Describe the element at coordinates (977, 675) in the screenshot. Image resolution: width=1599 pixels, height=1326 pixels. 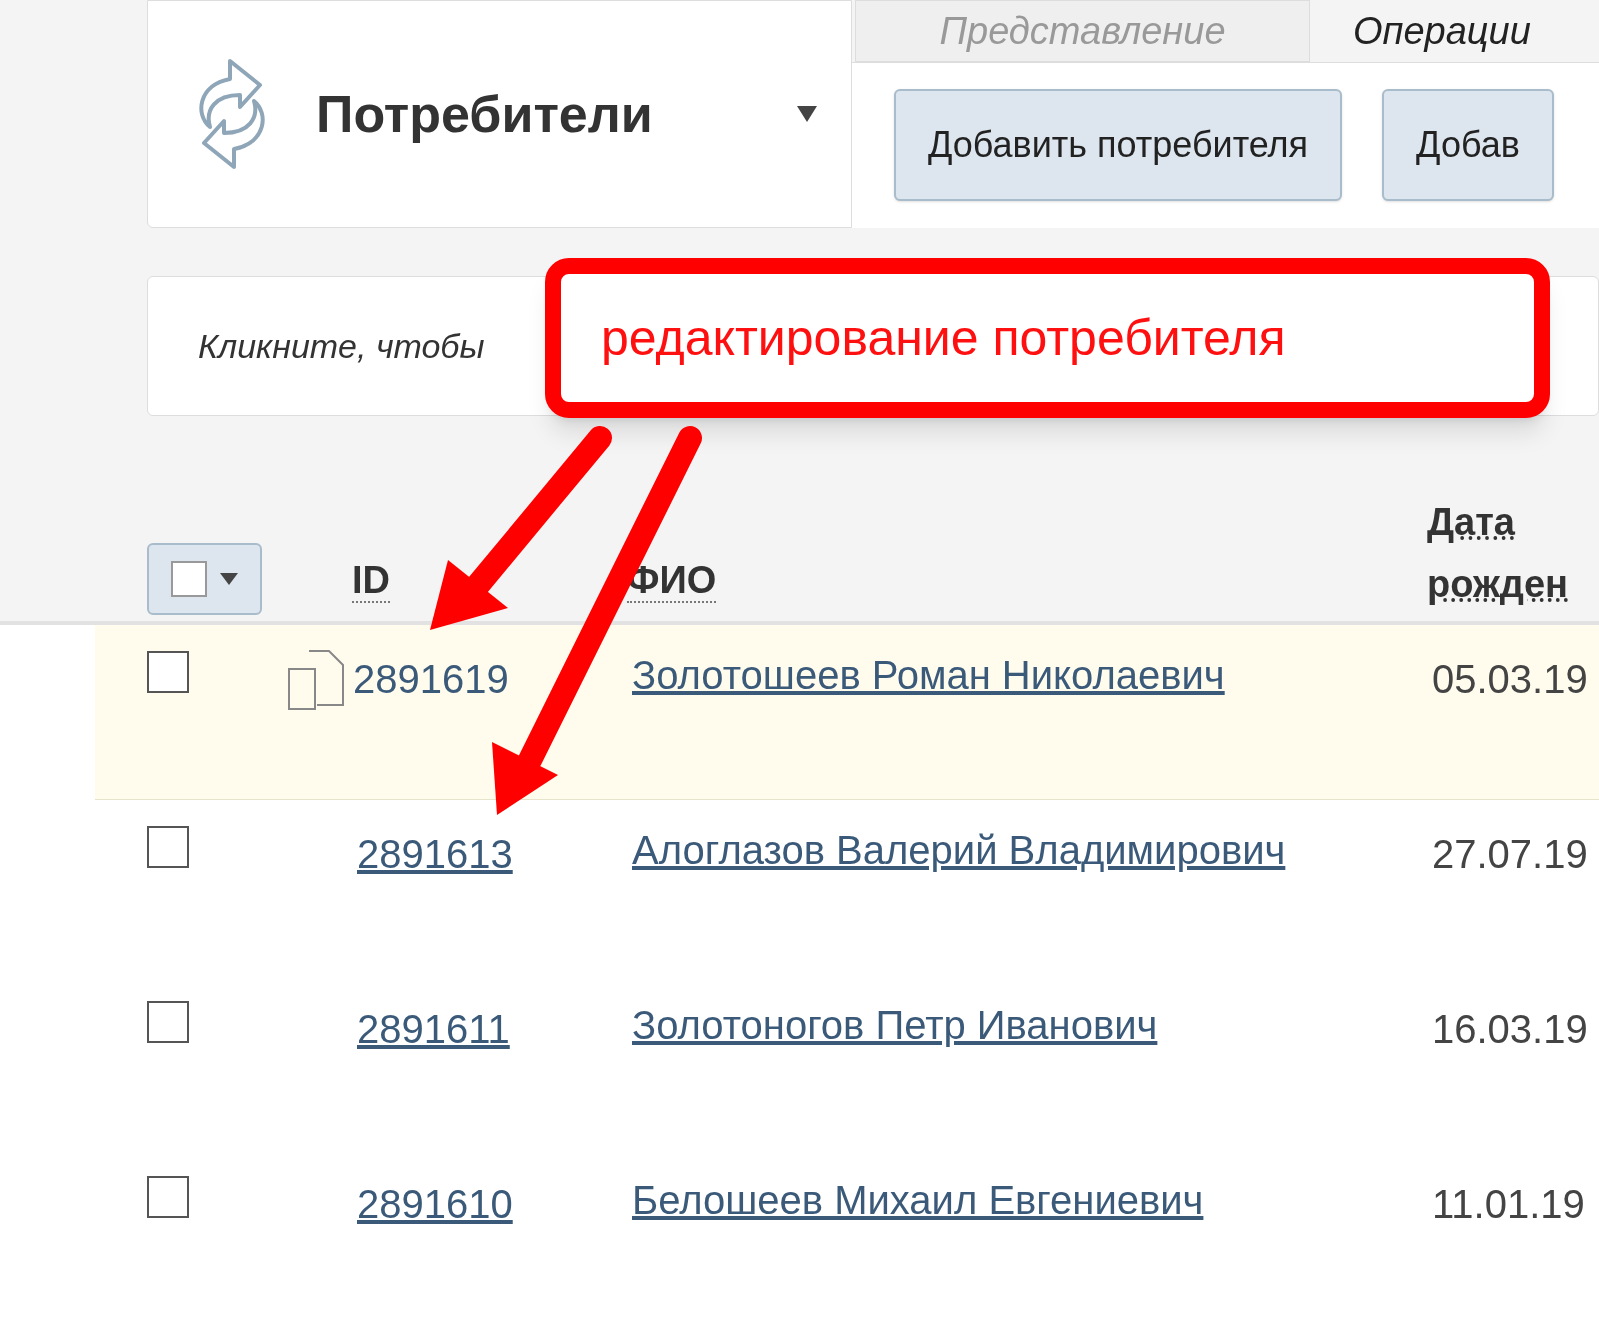
I see `name-link: Золотошеев Роман Николаевич` at that location.